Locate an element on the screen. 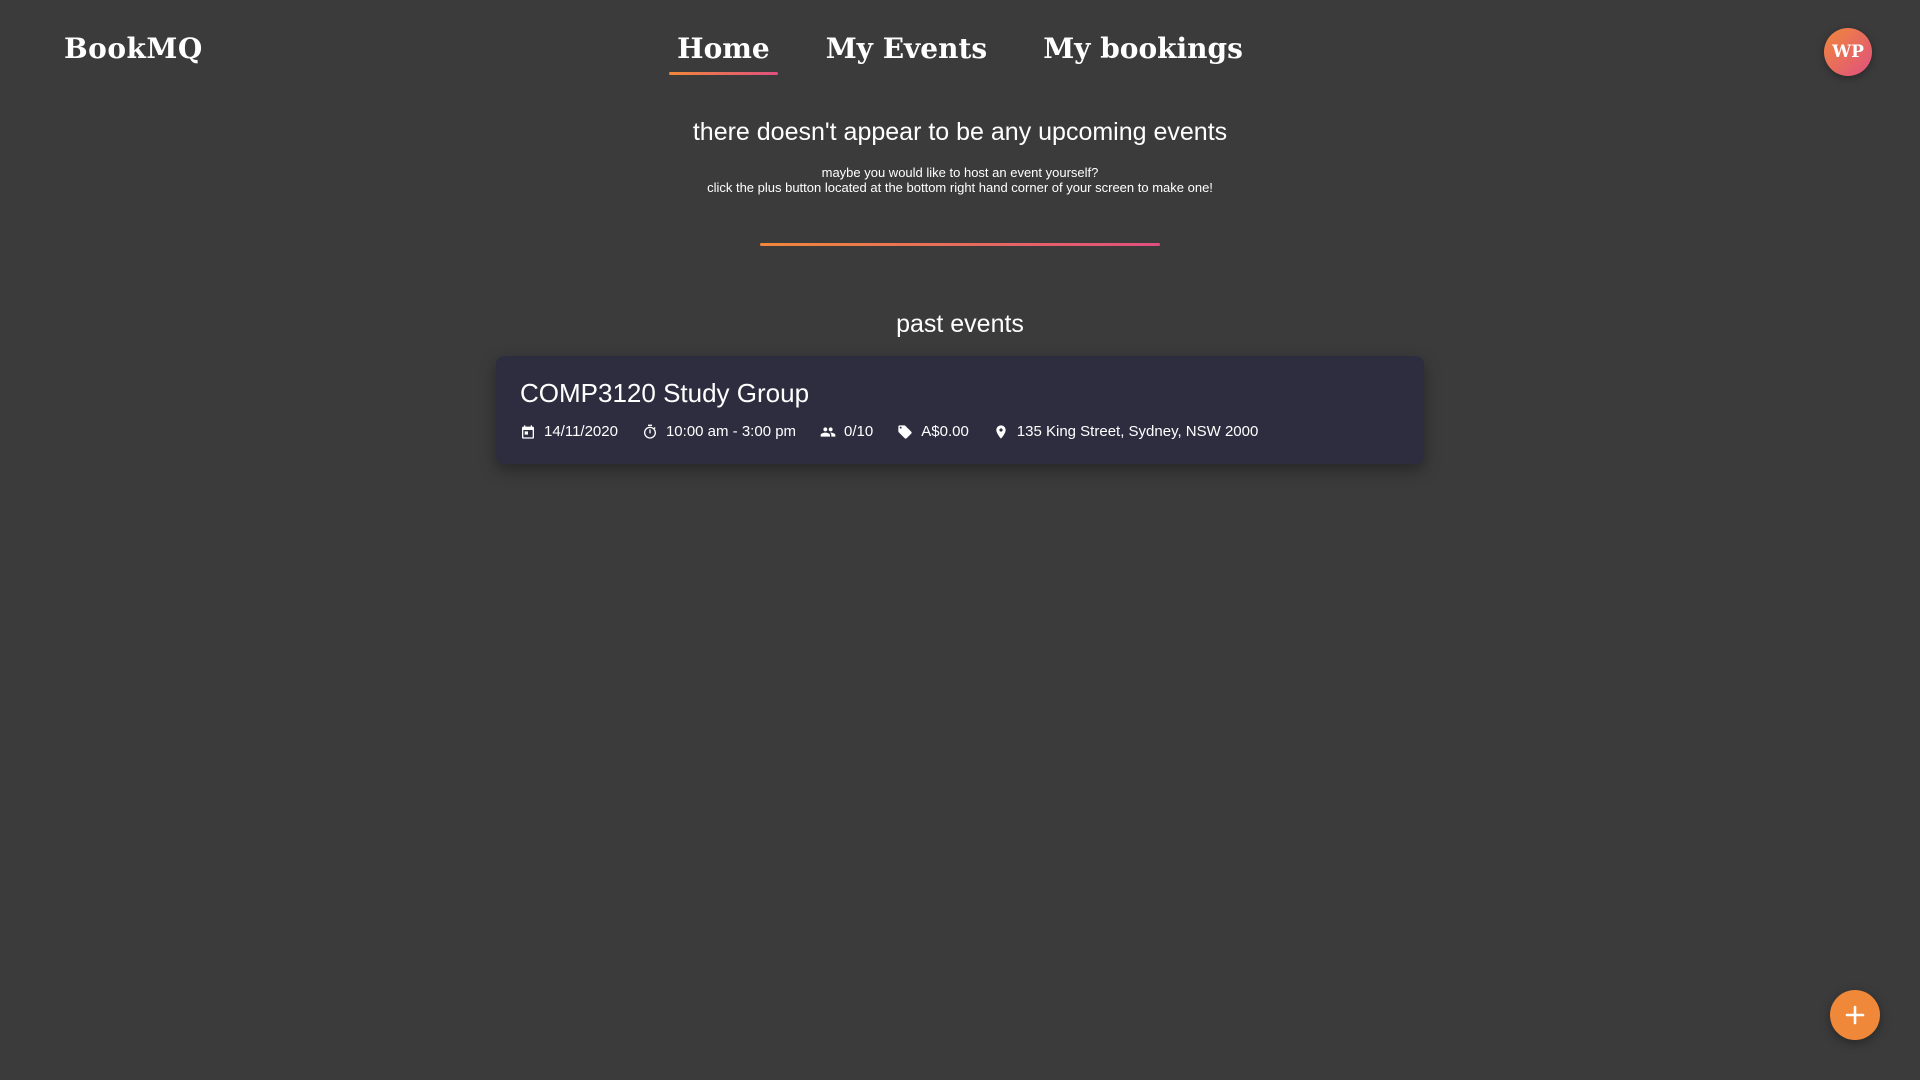 Image resolution: width=1920 pixels, height=1080 pixels. nav-item-home: Home is located at coordinates (723, 52).